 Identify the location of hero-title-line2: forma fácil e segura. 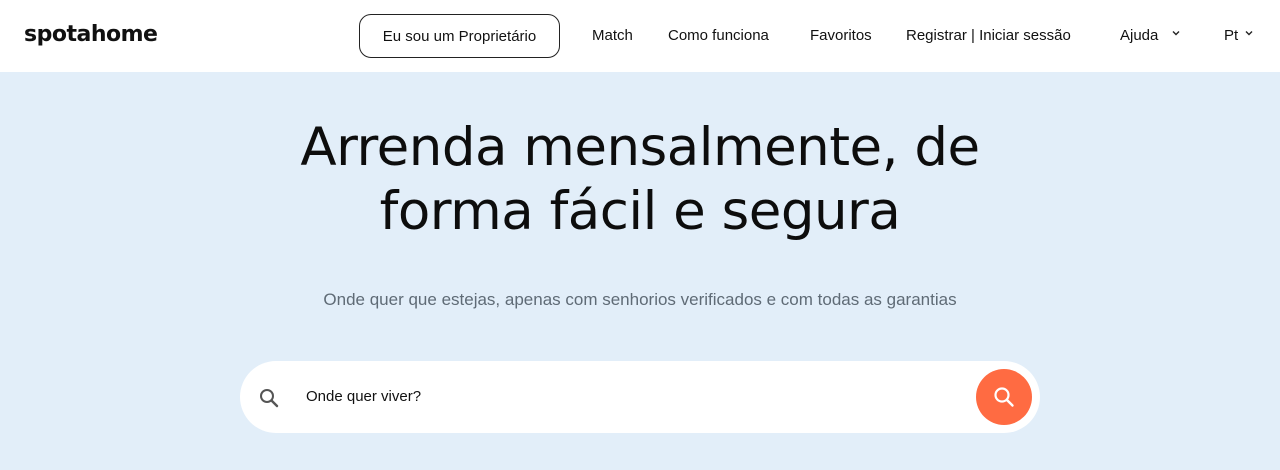
(640, 211).